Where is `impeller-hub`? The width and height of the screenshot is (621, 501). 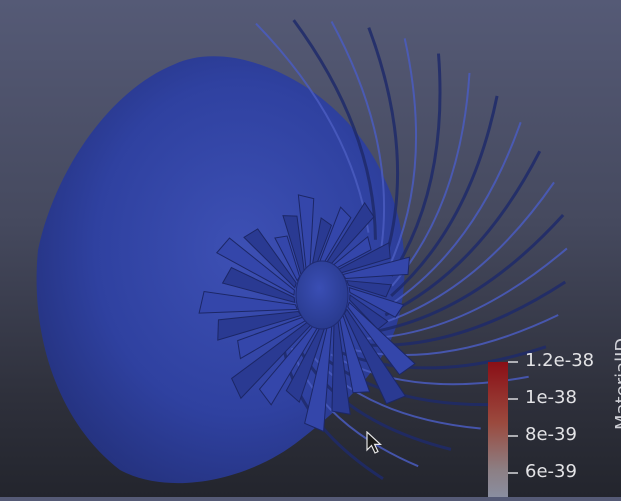 impeller-hub is located at coordinates (322, 295).